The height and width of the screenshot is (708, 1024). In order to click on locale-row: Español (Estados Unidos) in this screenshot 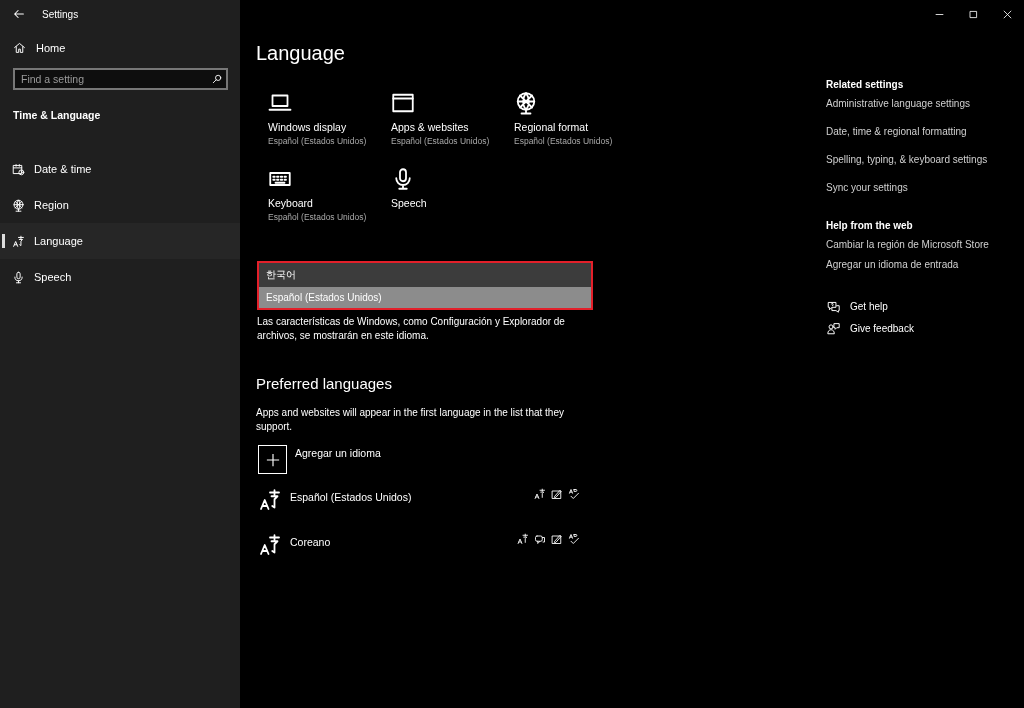, I will do `click(421, 503)`.